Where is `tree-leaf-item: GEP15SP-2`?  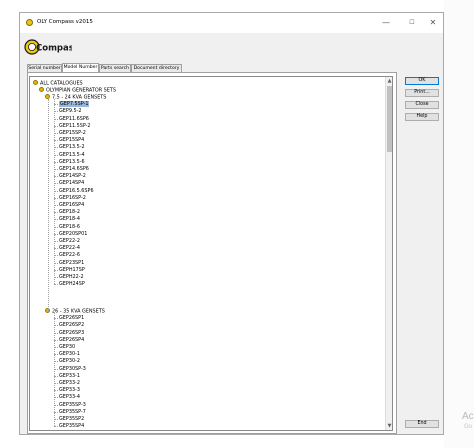 tree-leaf-item: GEP15SP-2 is located at coordinates (72, 133).